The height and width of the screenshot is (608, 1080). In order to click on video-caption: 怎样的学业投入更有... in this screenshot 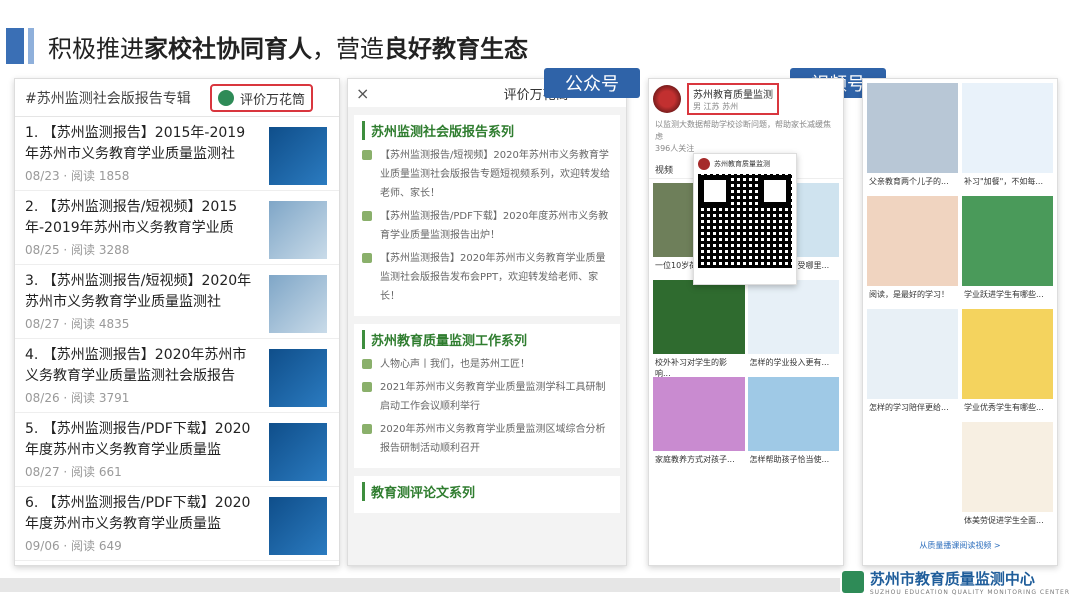, I will do `click(789, 362)`.